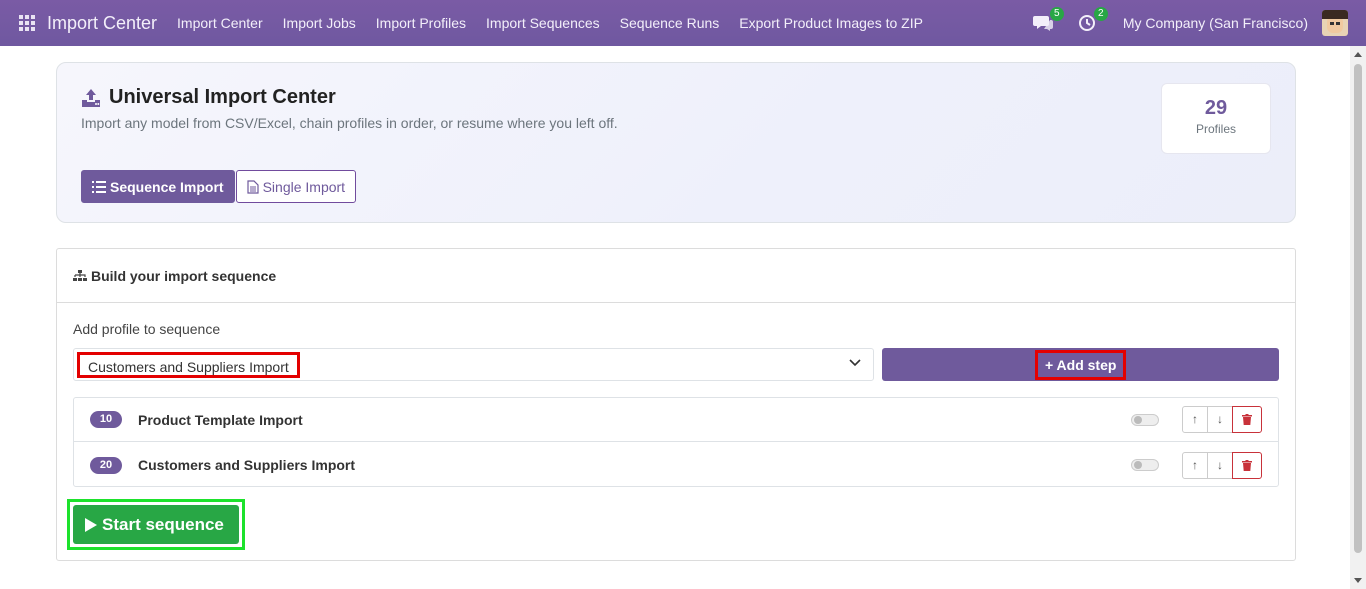 Image resolution: width=1366 pixels, height=589 pixels. What do you see at coordinates (421, 23) in the screenshot?
I see `menu-import-profiles: Import Profiles` at bounding box center [421, 23].